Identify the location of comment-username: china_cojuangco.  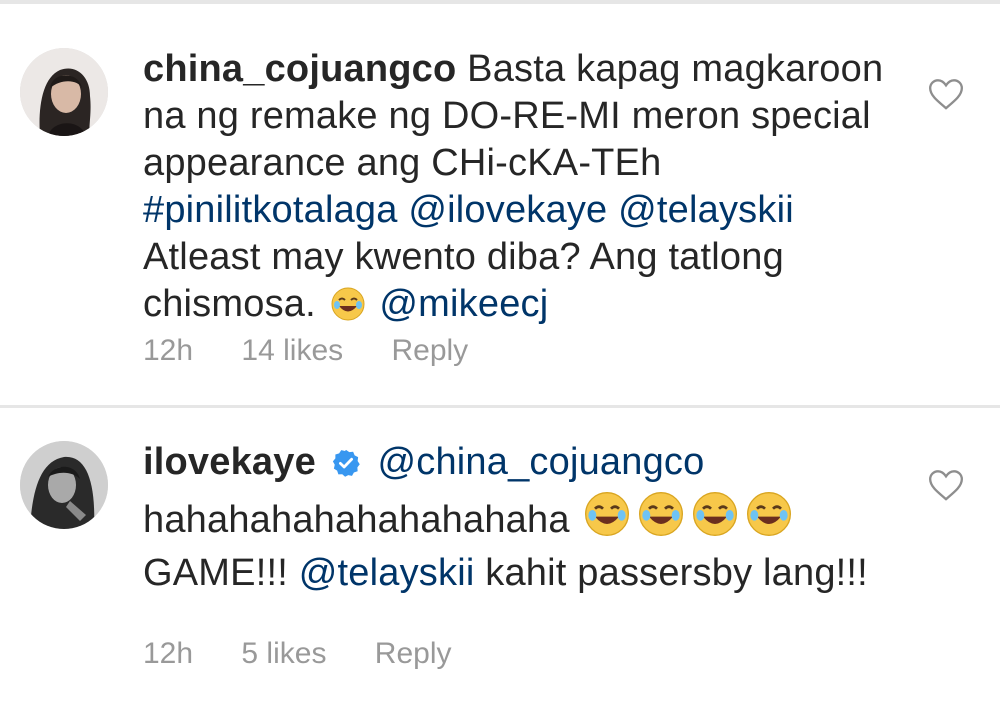
(299, 69).